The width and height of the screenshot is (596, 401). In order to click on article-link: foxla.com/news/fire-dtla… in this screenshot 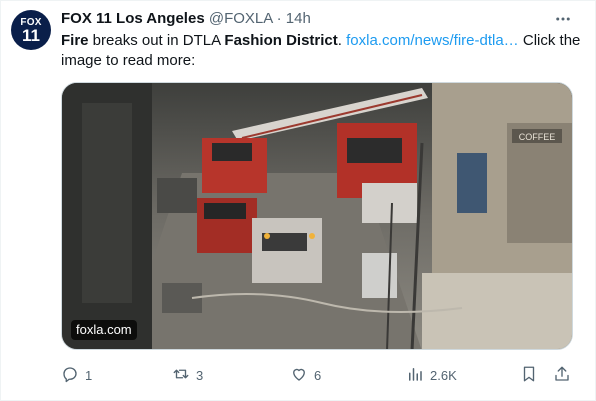, I will do `click(432, 40)`.